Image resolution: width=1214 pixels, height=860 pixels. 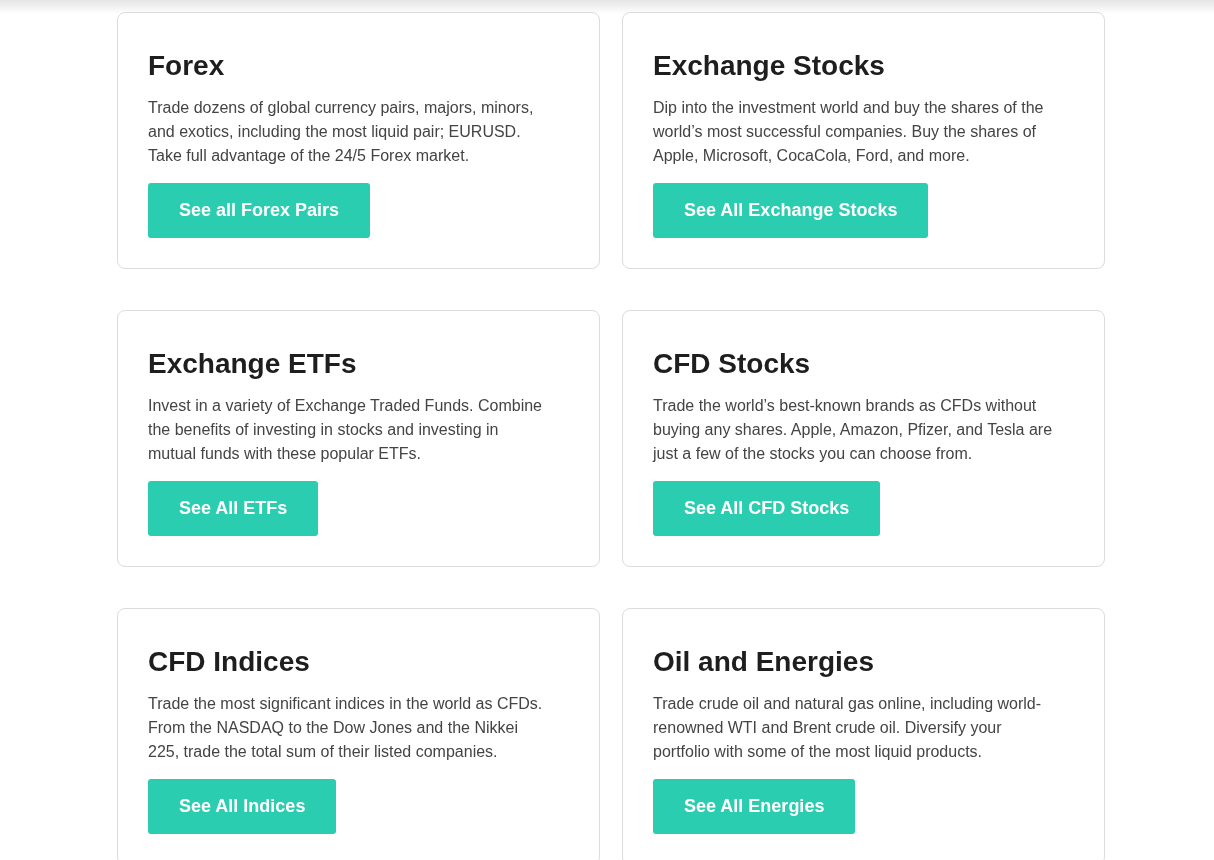 I want to click on card-title: Exchange ETFs, so click(x=252, y=364).